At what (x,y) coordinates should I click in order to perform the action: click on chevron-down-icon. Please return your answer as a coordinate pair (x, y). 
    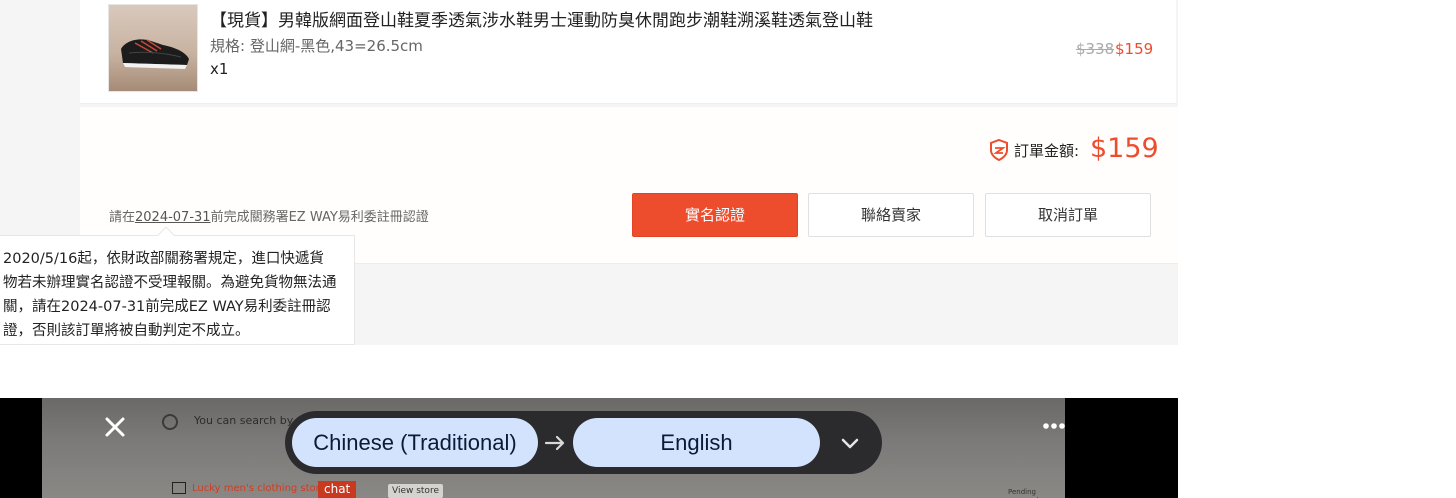
    Looking at the image, I should click on (850, 443).